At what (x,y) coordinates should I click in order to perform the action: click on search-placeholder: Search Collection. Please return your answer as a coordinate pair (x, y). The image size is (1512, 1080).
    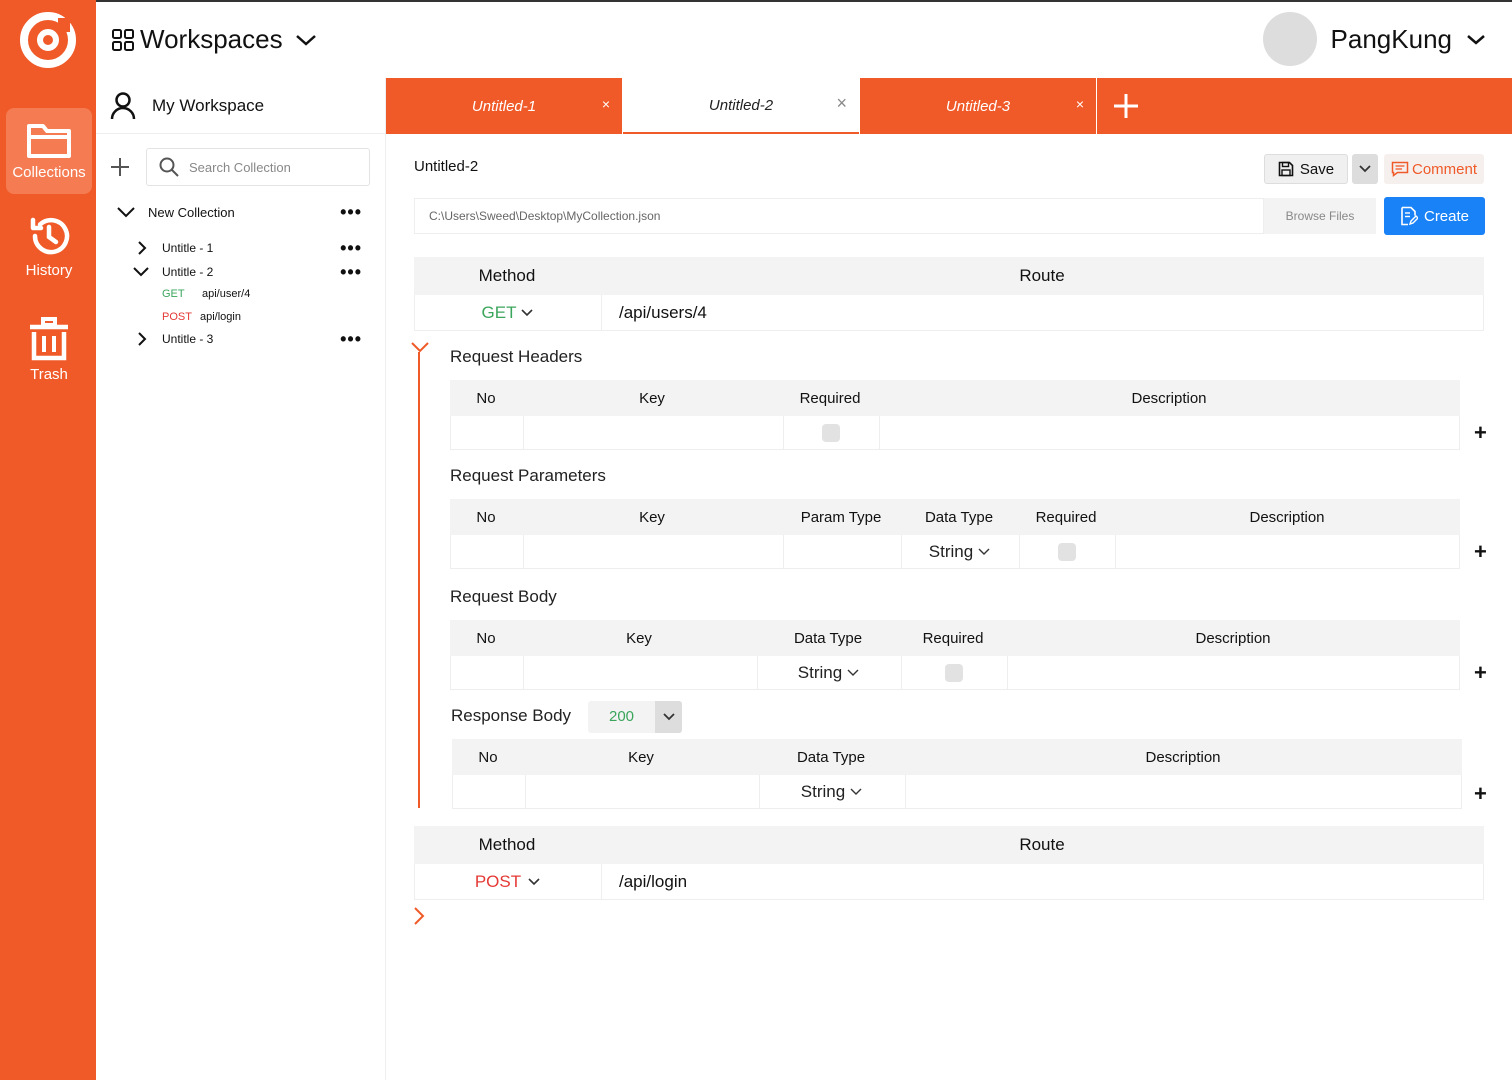
    Looking at the image, I should click on (240, 167).